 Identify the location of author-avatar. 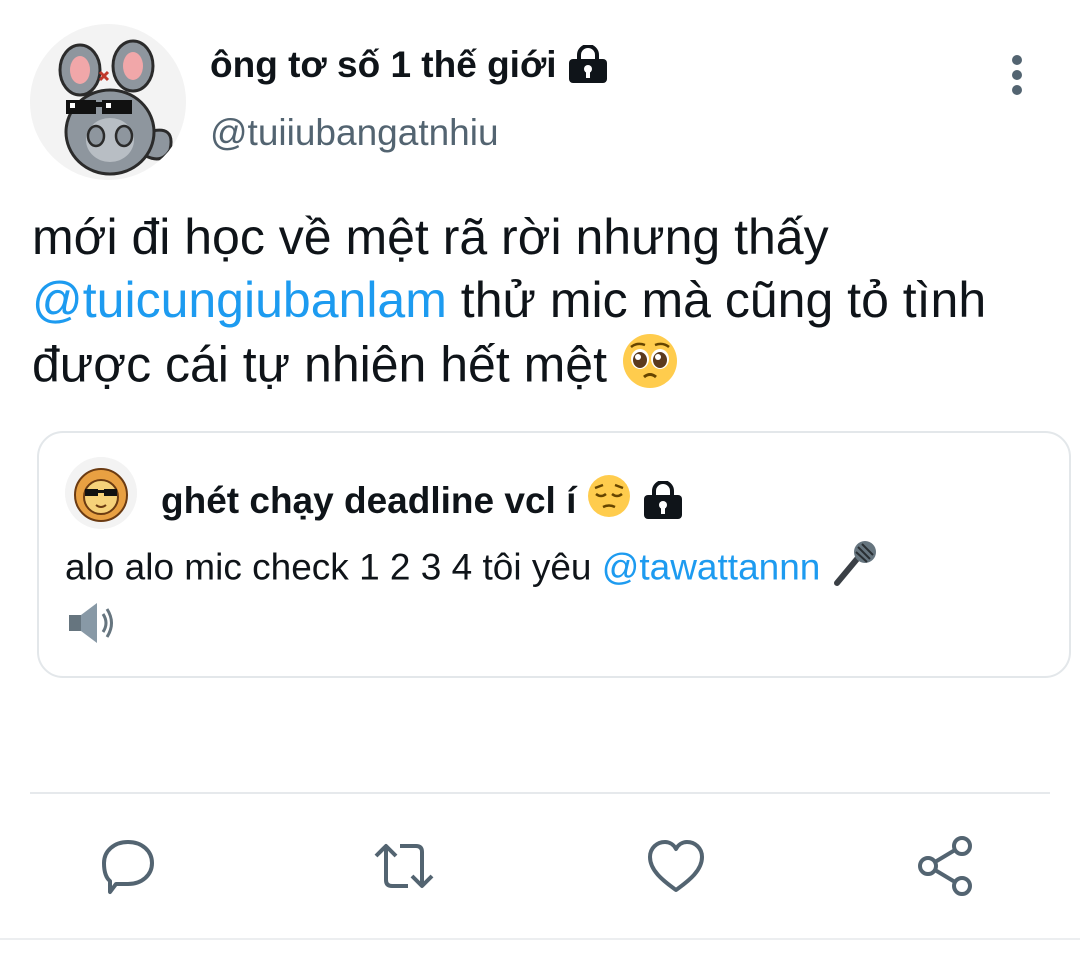
(108, 102).